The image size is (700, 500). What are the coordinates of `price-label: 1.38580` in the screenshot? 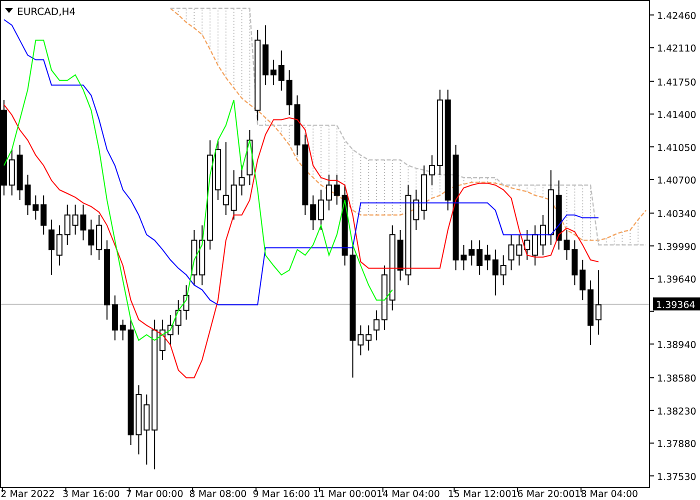 It's located at (676, 379).